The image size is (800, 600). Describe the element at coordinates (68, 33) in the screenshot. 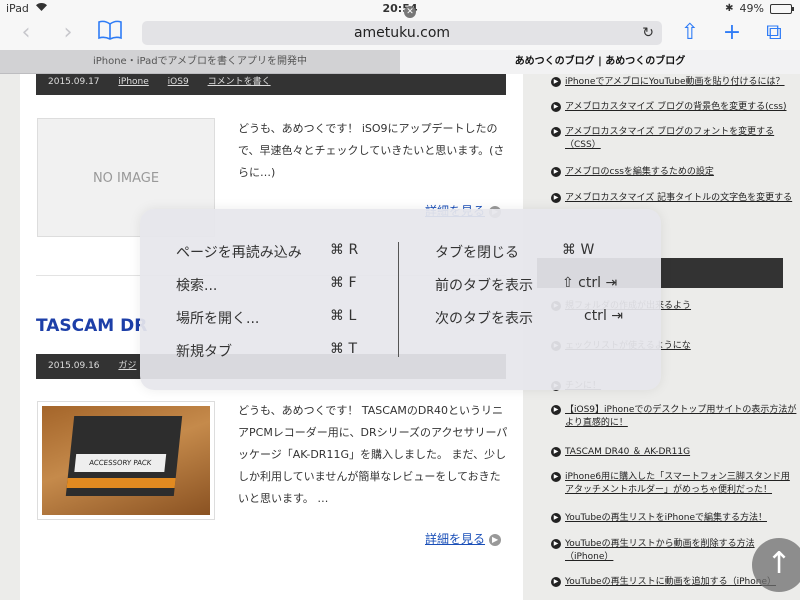

I see `forward-button: ›` at that location.